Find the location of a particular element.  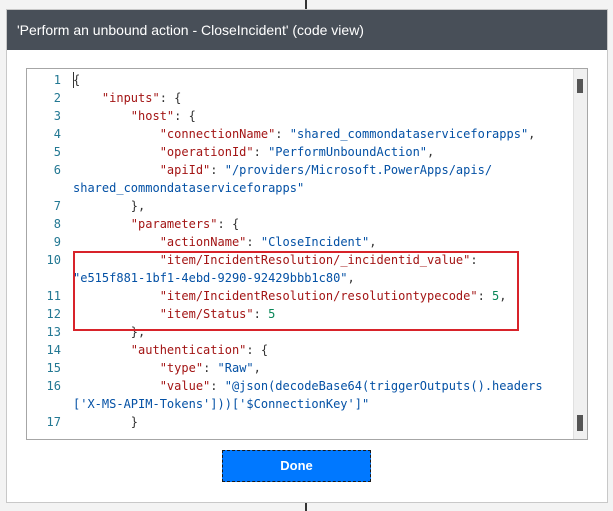

line-number: 16 is located at coordinates (53, 386).